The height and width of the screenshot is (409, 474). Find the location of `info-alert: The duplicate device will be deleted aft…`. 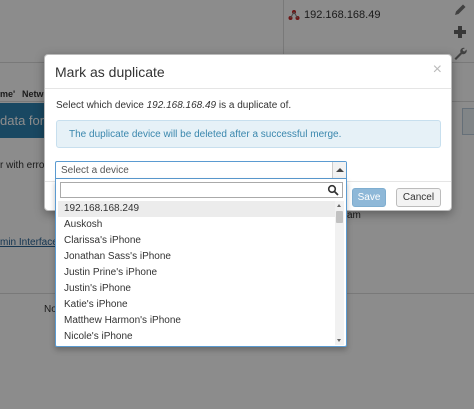

info-alert: The duplicate device will be deleted aft… is located at coordinates (248, 134).